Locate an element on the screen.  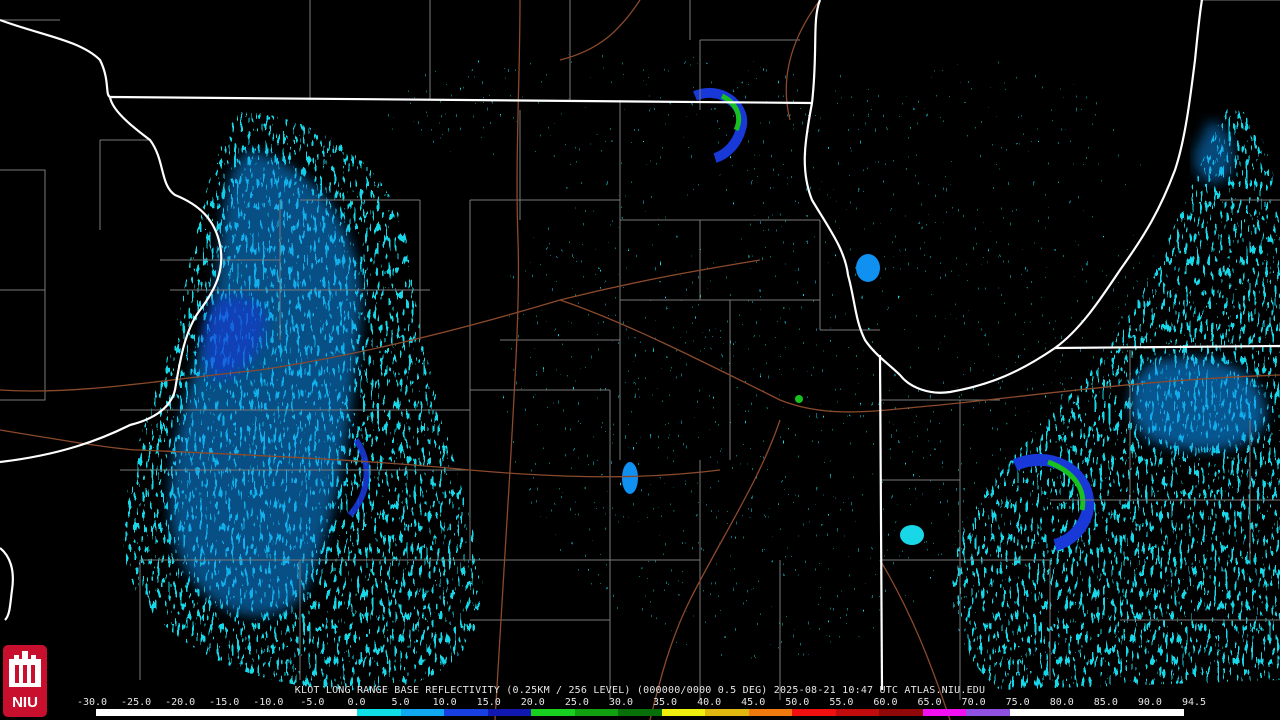
colorbar-label: -25.0 is located at coordinates (136, 702).